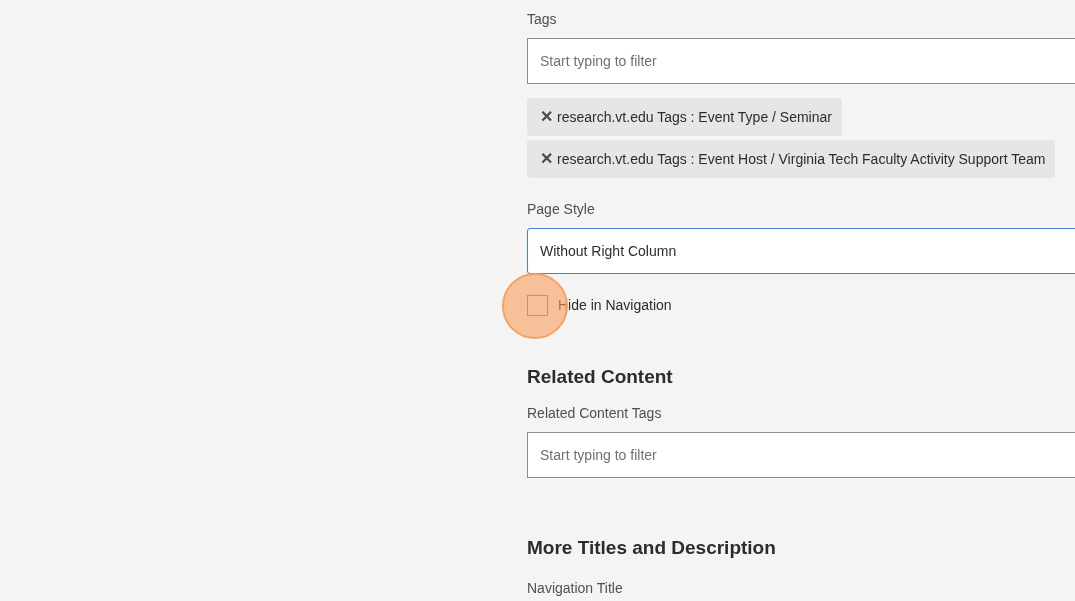 The image size is (1075, 601). Describe the element at coordinates (600, 377) in the screenshot. I see `section-heading: Related Content` at that location.